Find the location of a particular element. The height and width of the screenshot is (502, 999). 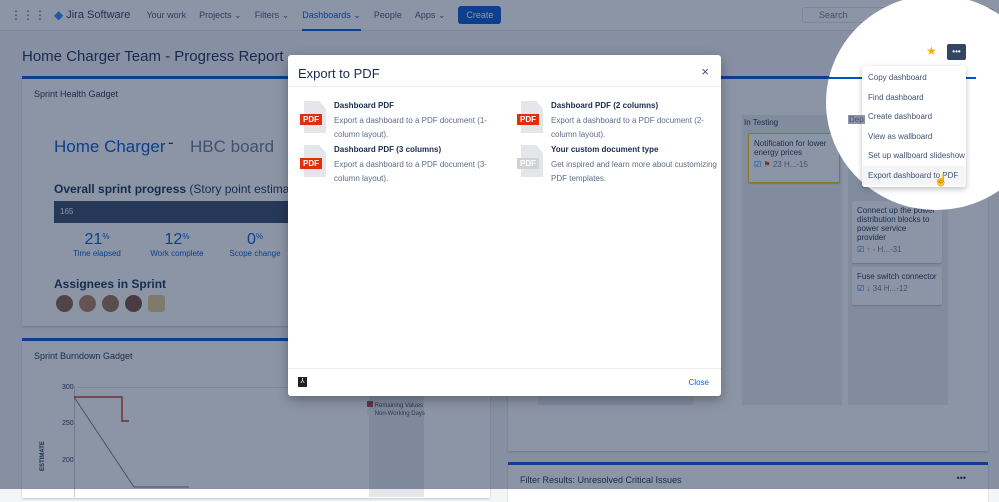

adobe-pdf-icon: ⅄ is located at coordinates (302, 382).